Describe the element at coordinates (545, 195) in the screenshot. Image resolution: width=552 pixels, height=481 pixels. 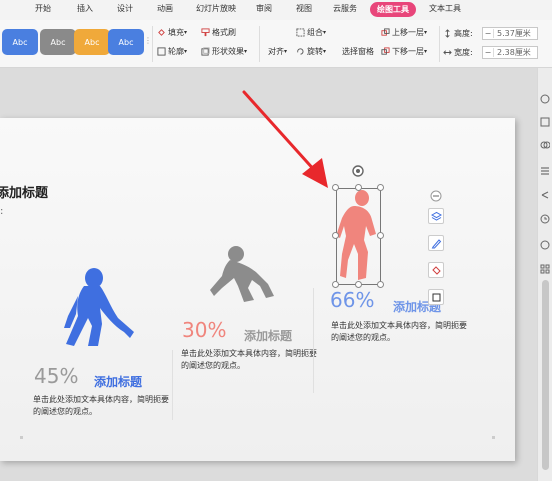
I see `side-share-icon` at that location.